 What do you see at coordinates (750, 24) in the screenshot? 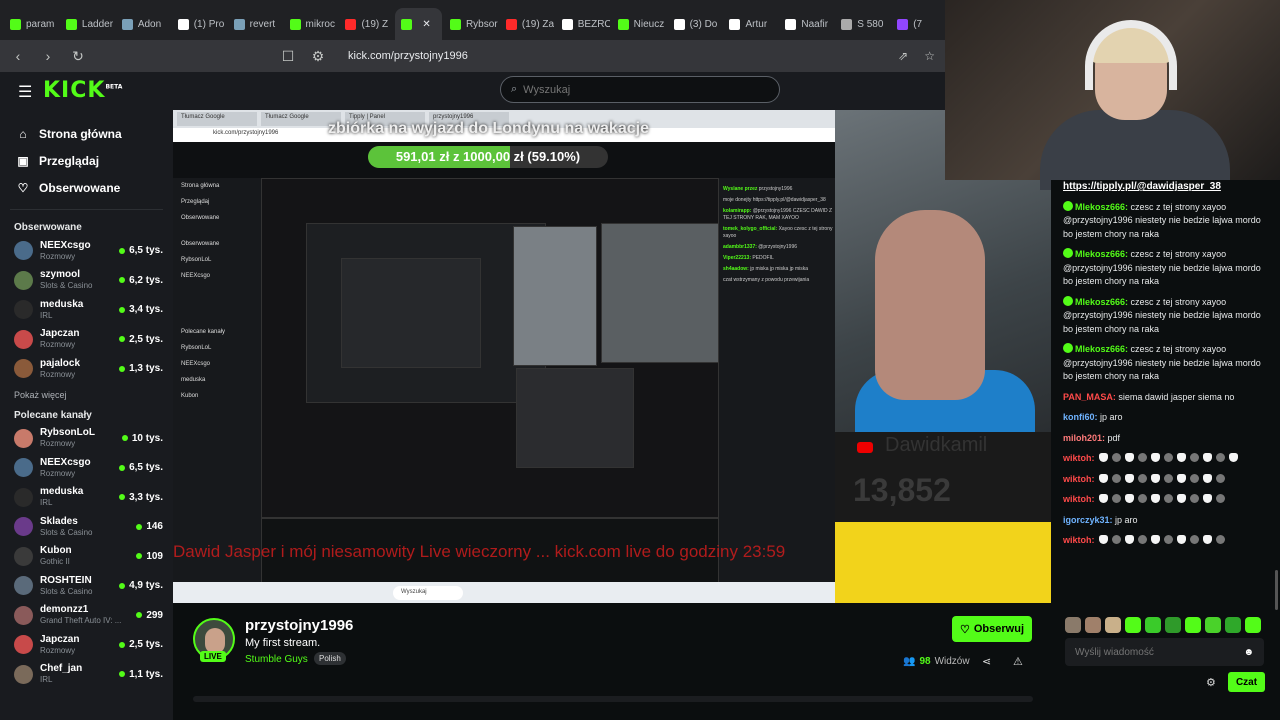
I see `browser-tab: Artur` at bounding box center [750, 24].